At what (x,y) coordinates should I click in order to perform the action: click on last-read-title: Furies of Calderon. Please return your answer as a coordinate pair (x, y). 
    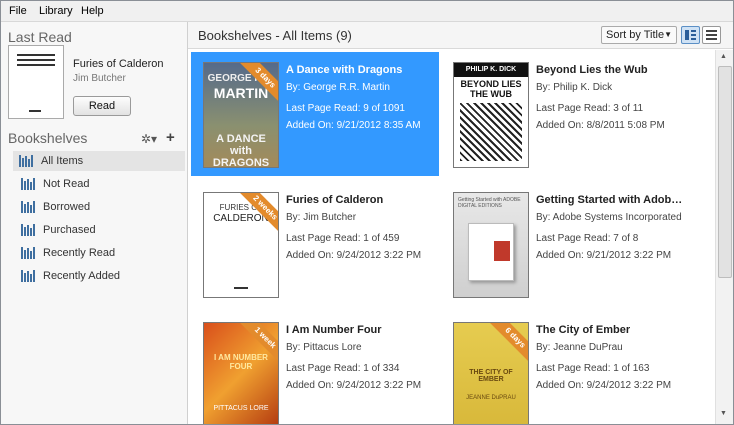
    Looking at the image, I should click on (118, 64).